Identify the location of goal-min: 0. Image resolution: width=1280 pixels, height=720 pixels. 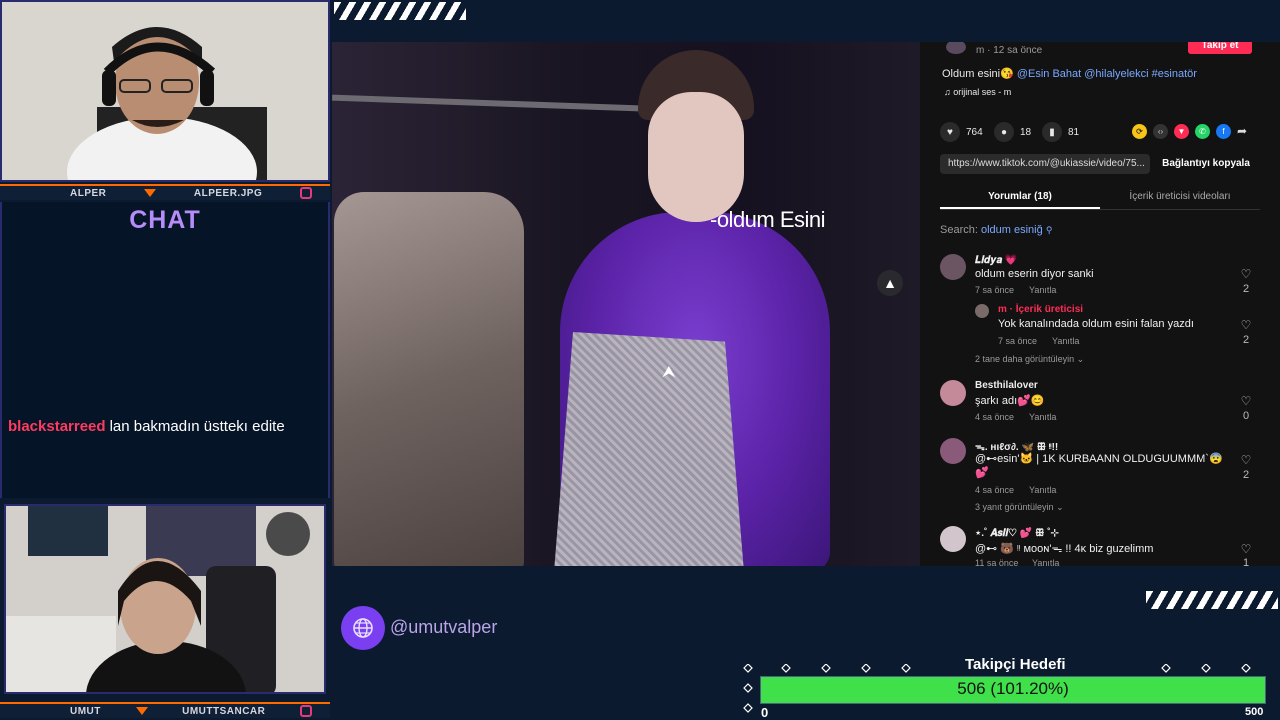
(765, 712).